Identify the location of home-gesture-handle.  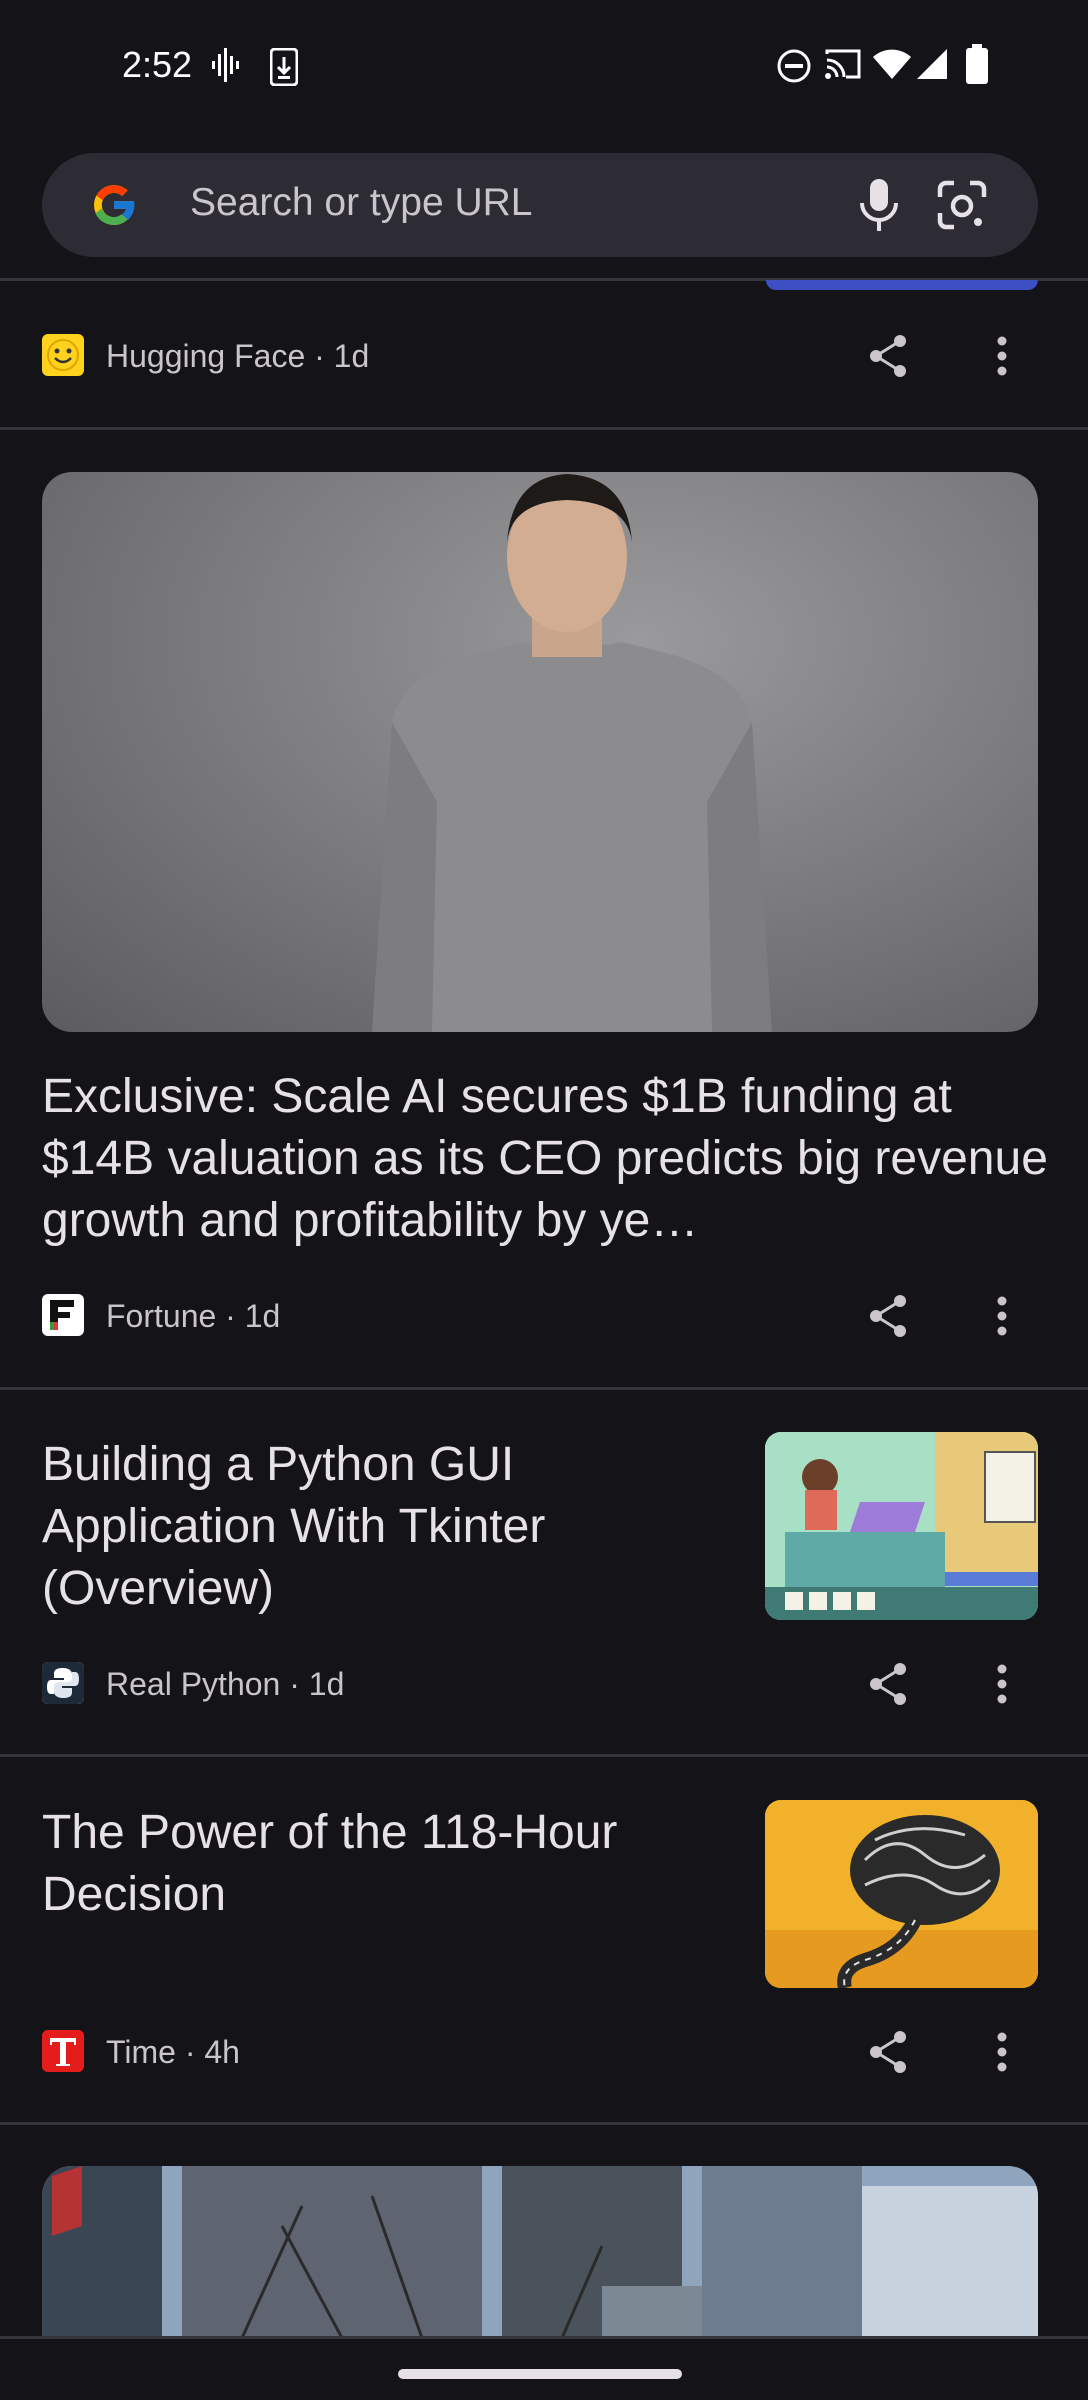
(540, 2374).